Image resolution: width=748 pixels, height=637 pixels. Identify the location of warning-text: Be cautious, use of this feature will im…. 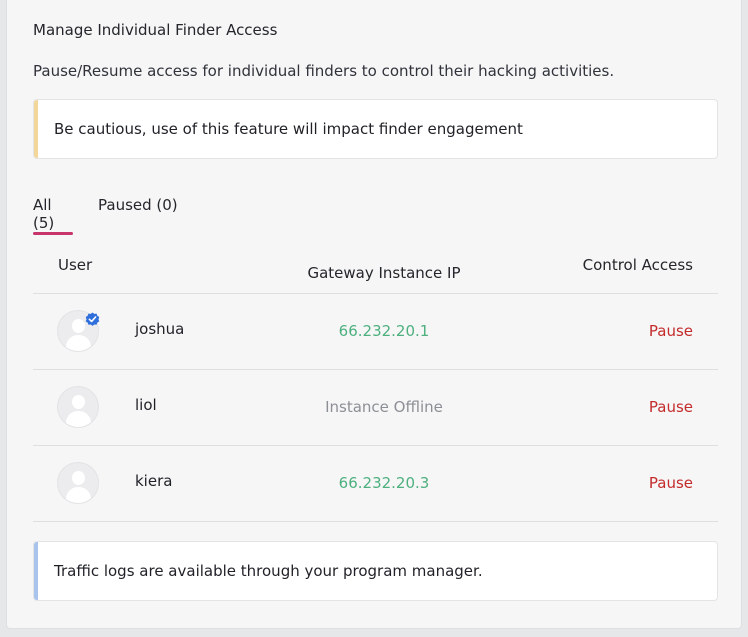
(288, 129).